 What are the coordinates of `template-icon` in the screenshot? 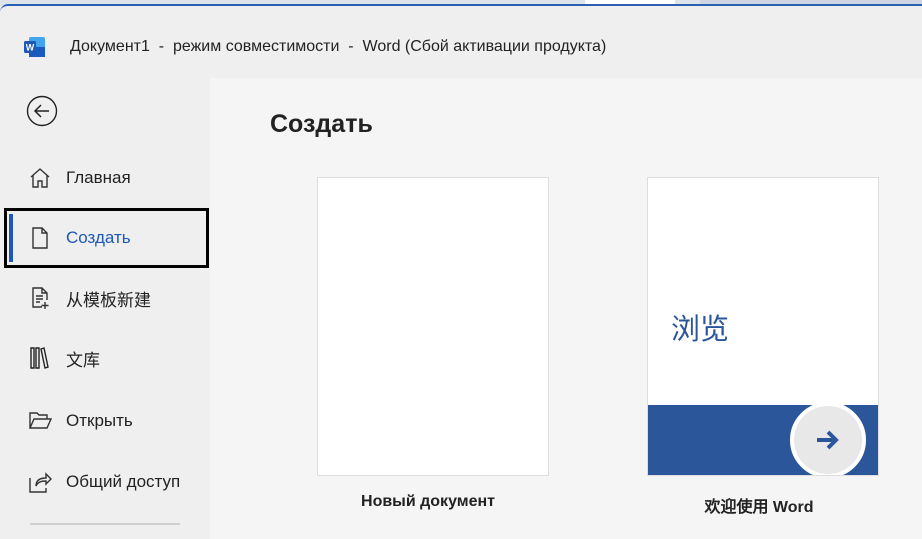 It's located at (40, 298).